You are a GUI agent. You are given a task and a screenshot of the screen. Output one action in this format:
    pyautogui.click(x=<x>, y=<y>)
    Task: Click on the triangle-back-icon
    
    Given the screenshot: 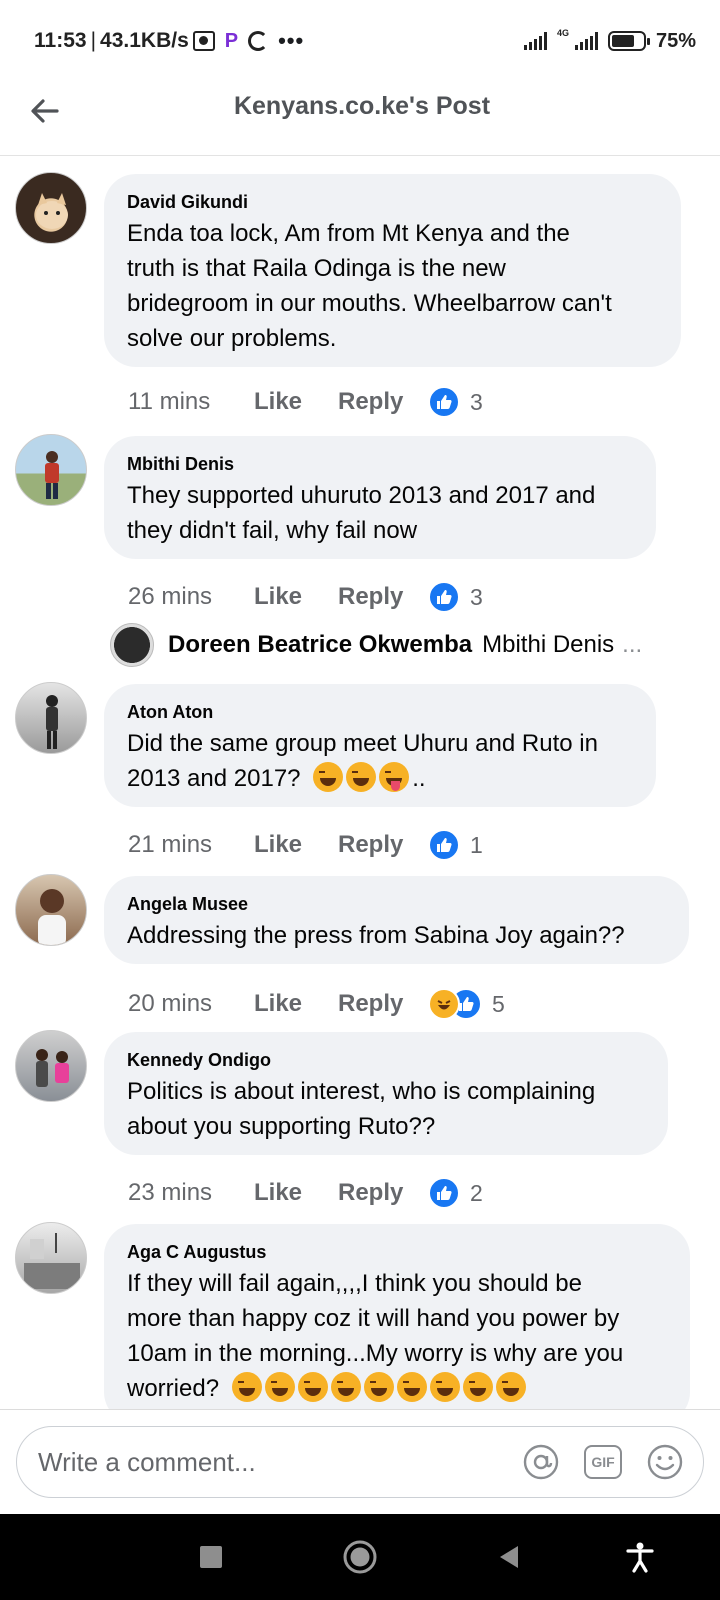 What is the action you would take?
    pyautogui.click(x=509, y=1557)
    